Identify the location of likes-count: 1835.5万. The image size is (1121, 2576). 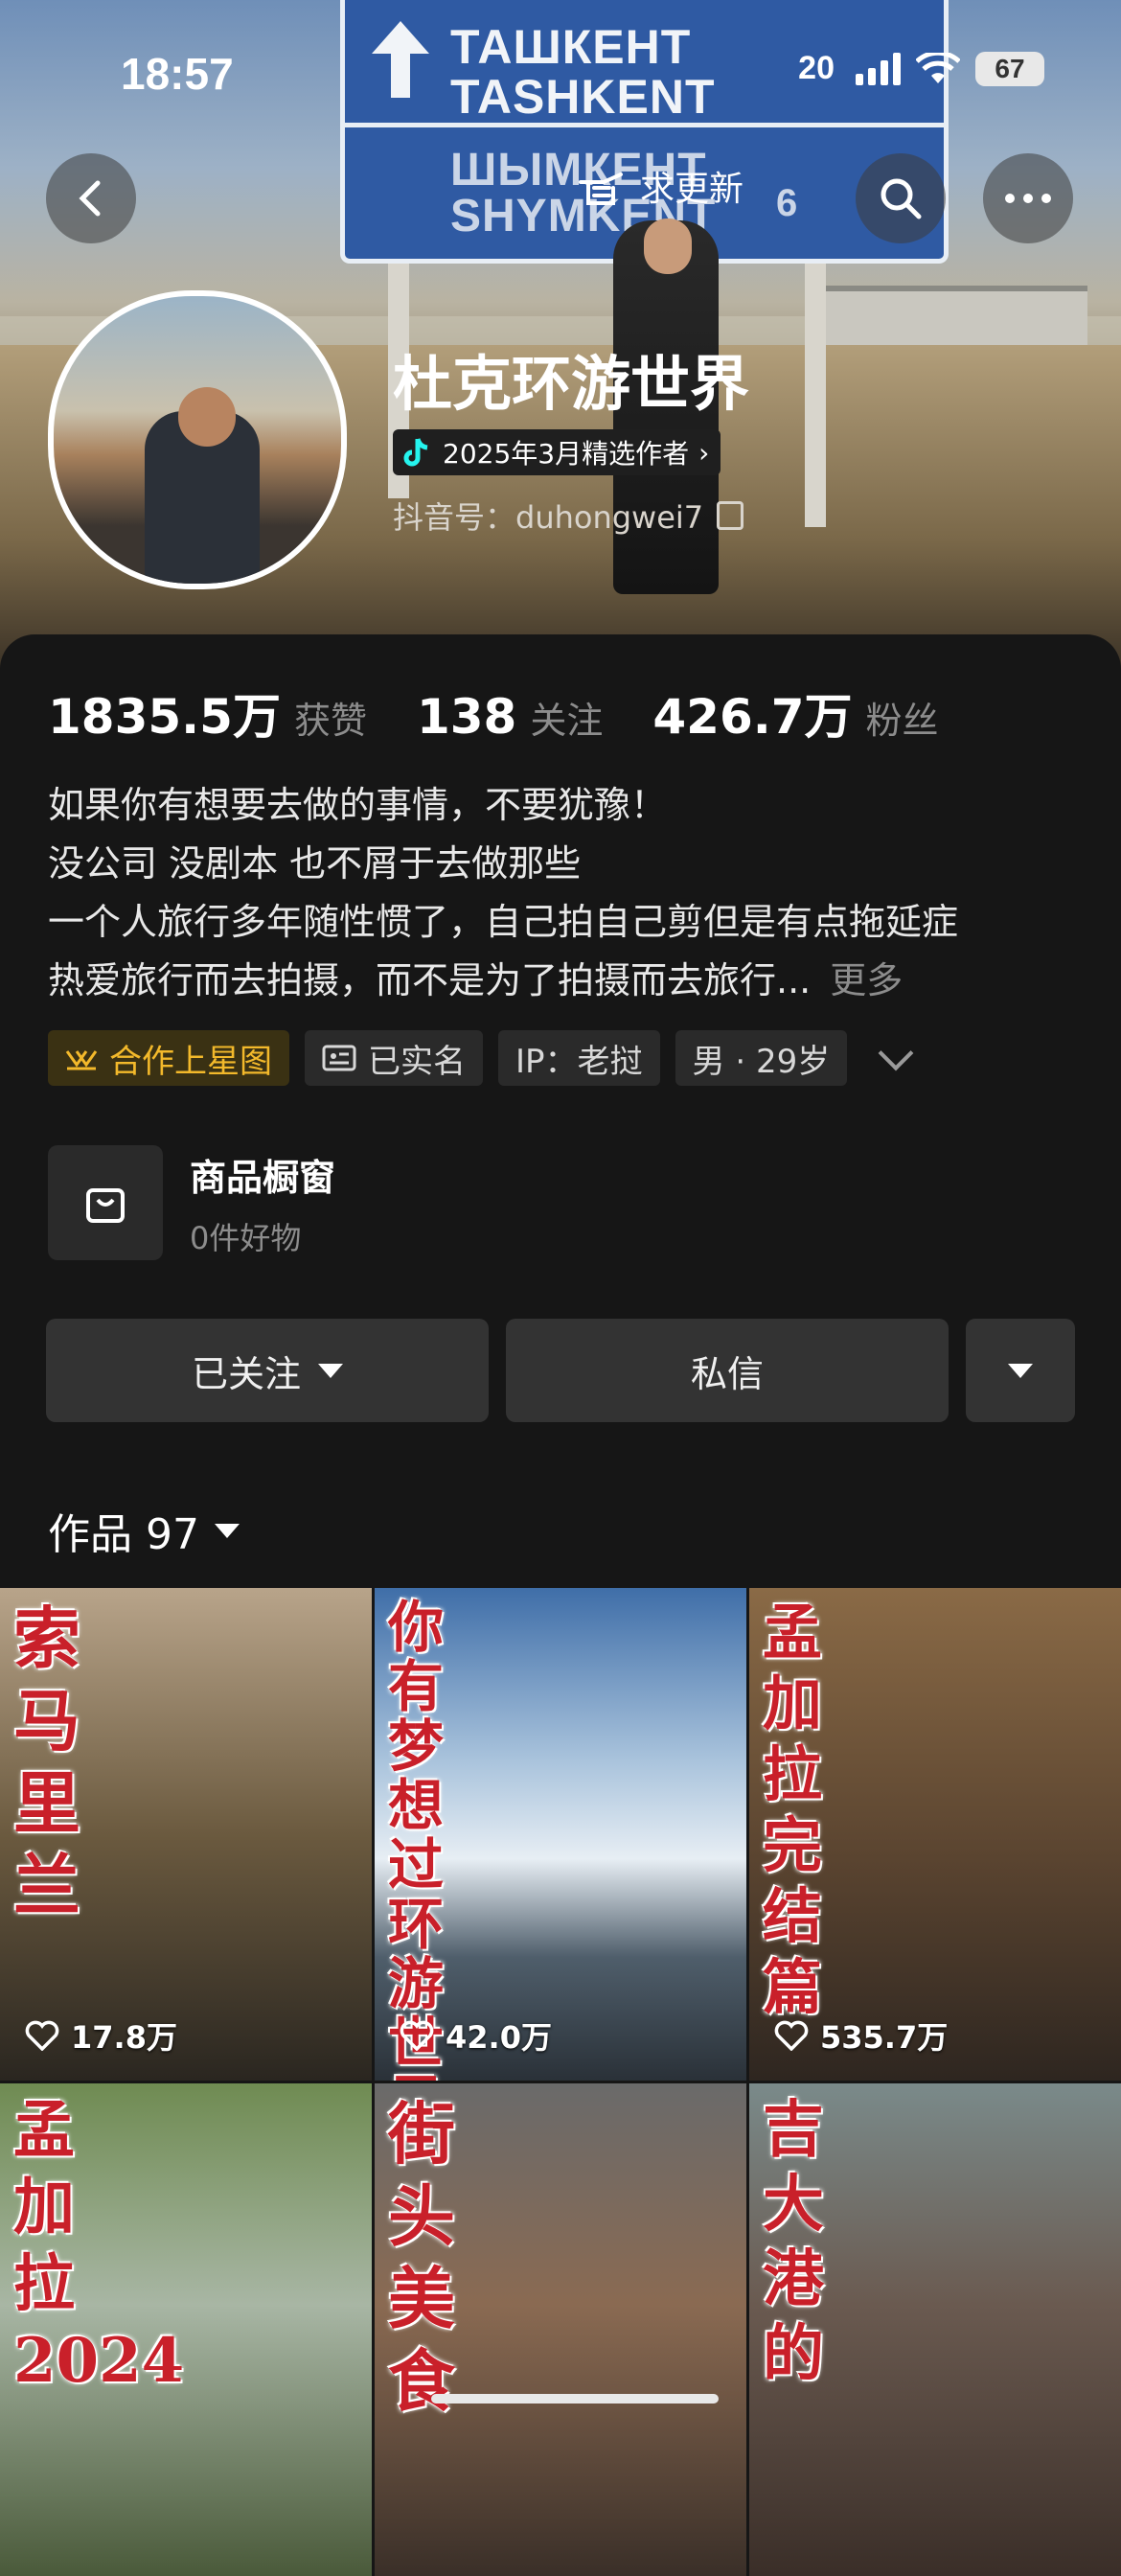
(164, 713).